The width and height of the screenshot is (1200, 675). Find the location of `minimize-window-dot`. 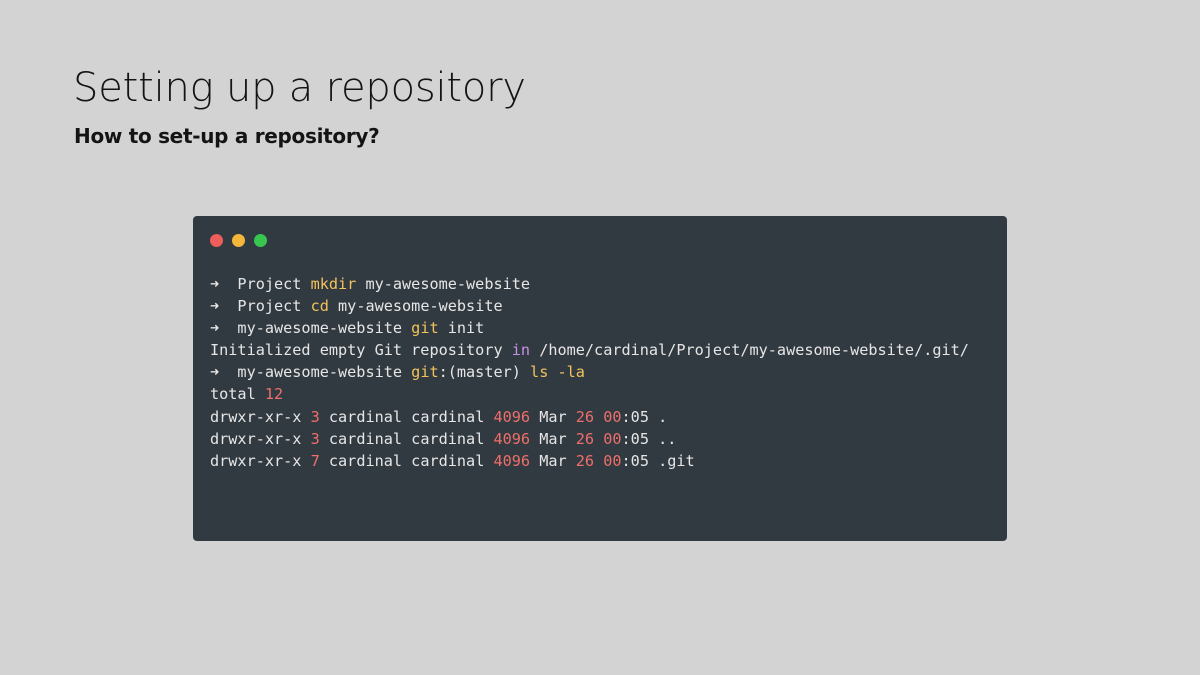

minimize-window-dot is located at coordinates (238, 240).